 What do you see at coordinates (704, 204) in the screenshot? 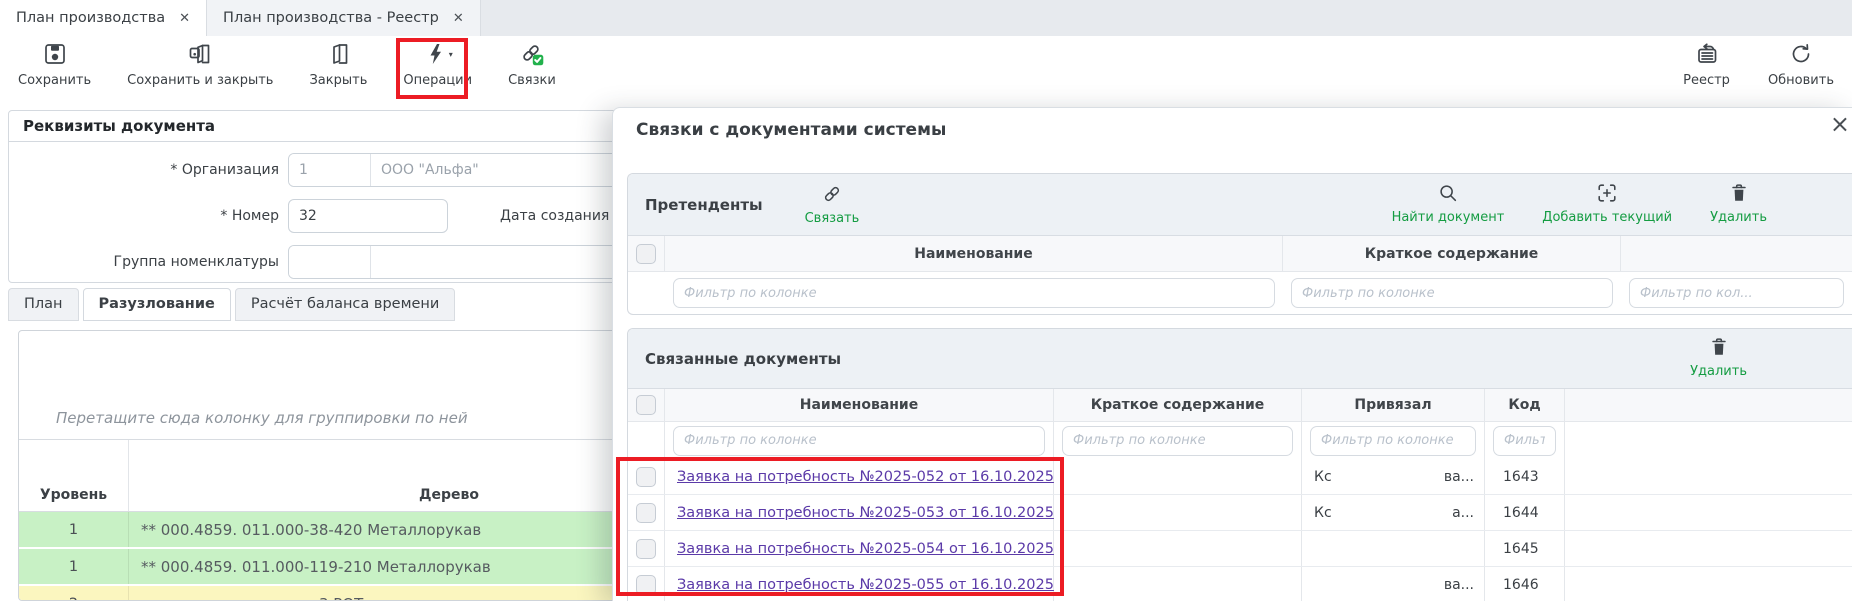
I see `applicants-title: Претенденты` at bounding box center [704, 204].